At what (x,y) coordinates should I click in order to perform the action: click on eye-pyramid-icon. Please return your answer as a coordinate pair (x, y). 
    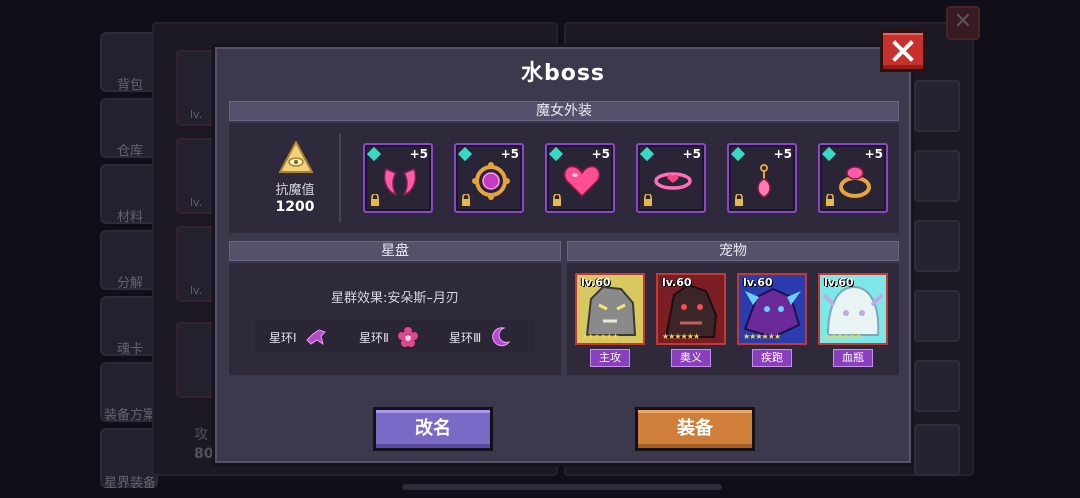
    Looking at the image, I should click on (296, 157).